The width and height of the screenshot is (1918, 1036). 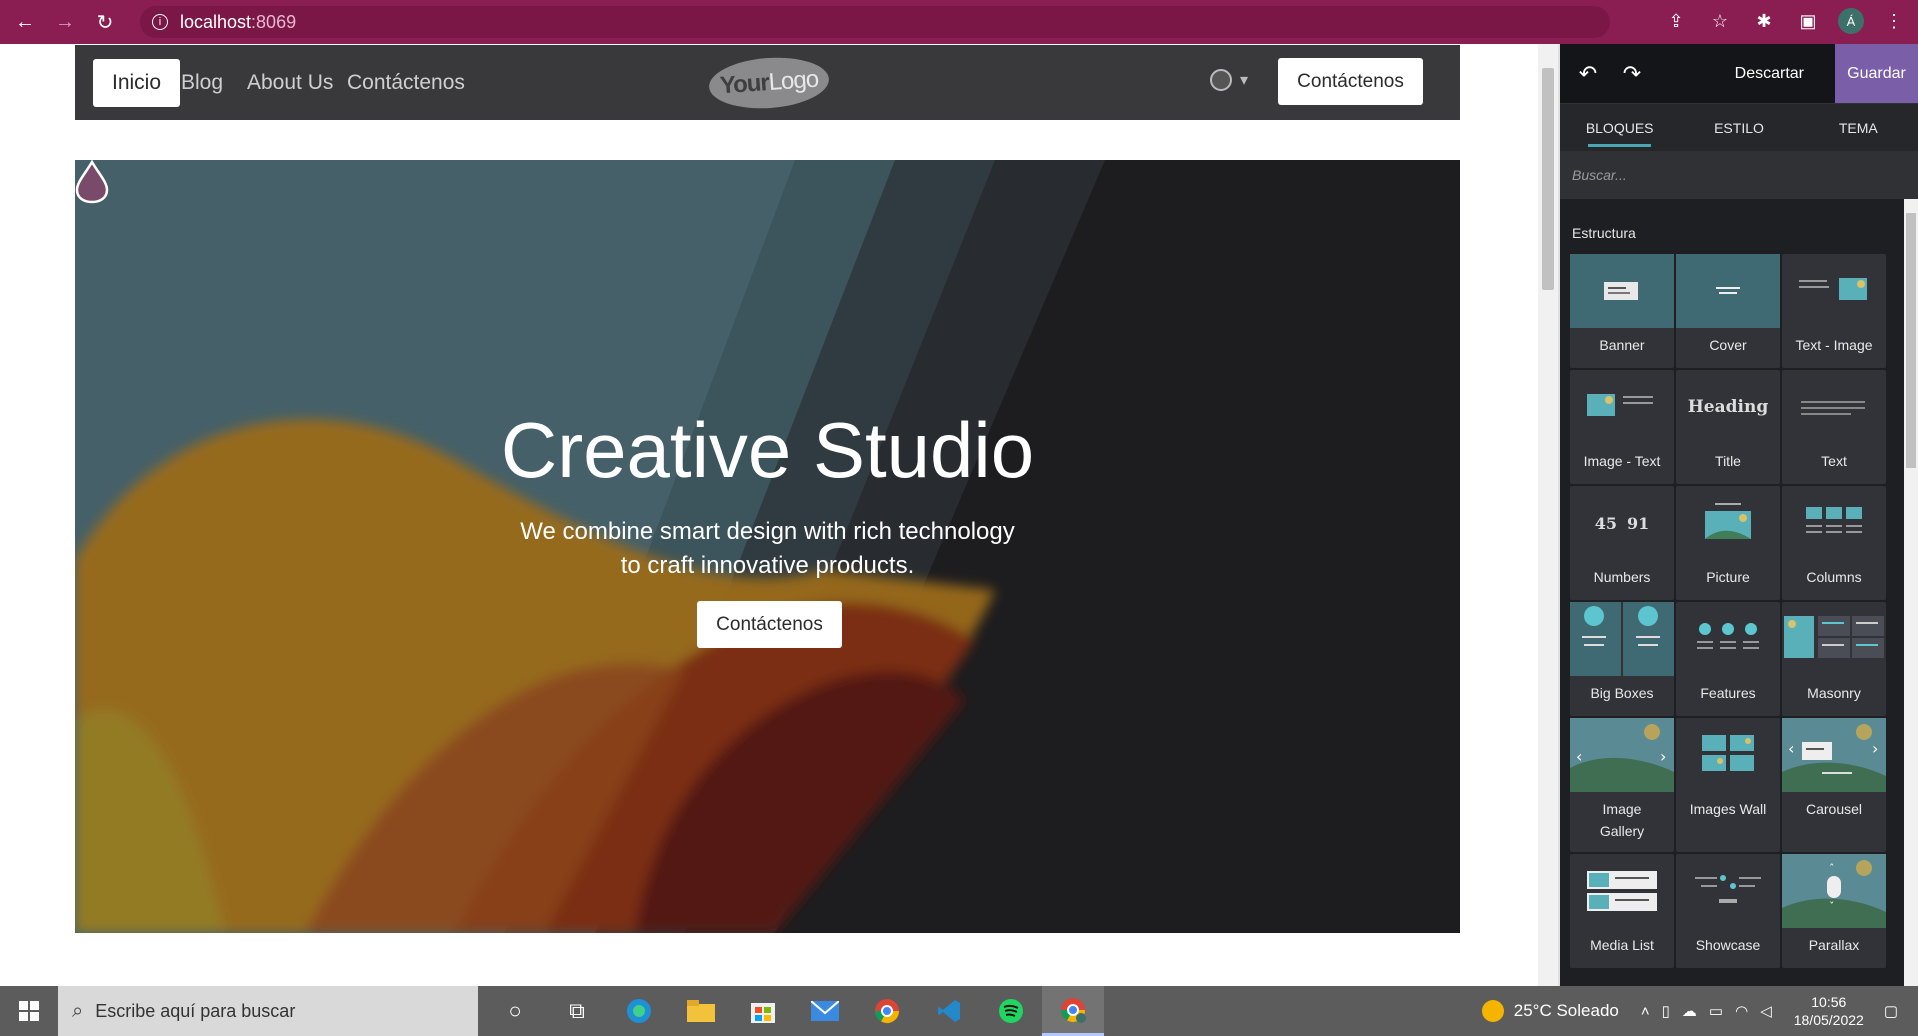 What do you see at coordinates (825, 1011) in the screenshot?
I see `mail-icon` at bounding box center [825, 1011].